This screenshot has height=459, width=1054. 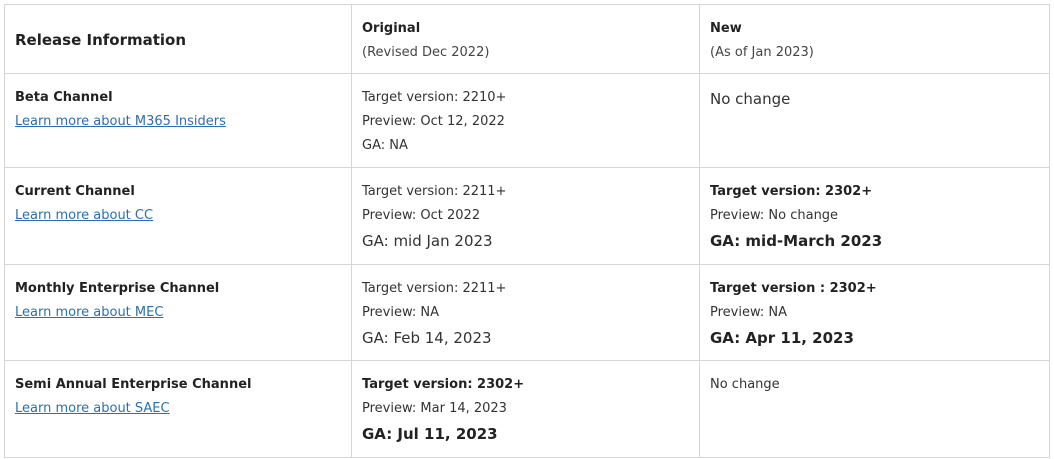 I want to click on channel-cell: Current Channel Learn more about CC, so click(x=178, y=216).